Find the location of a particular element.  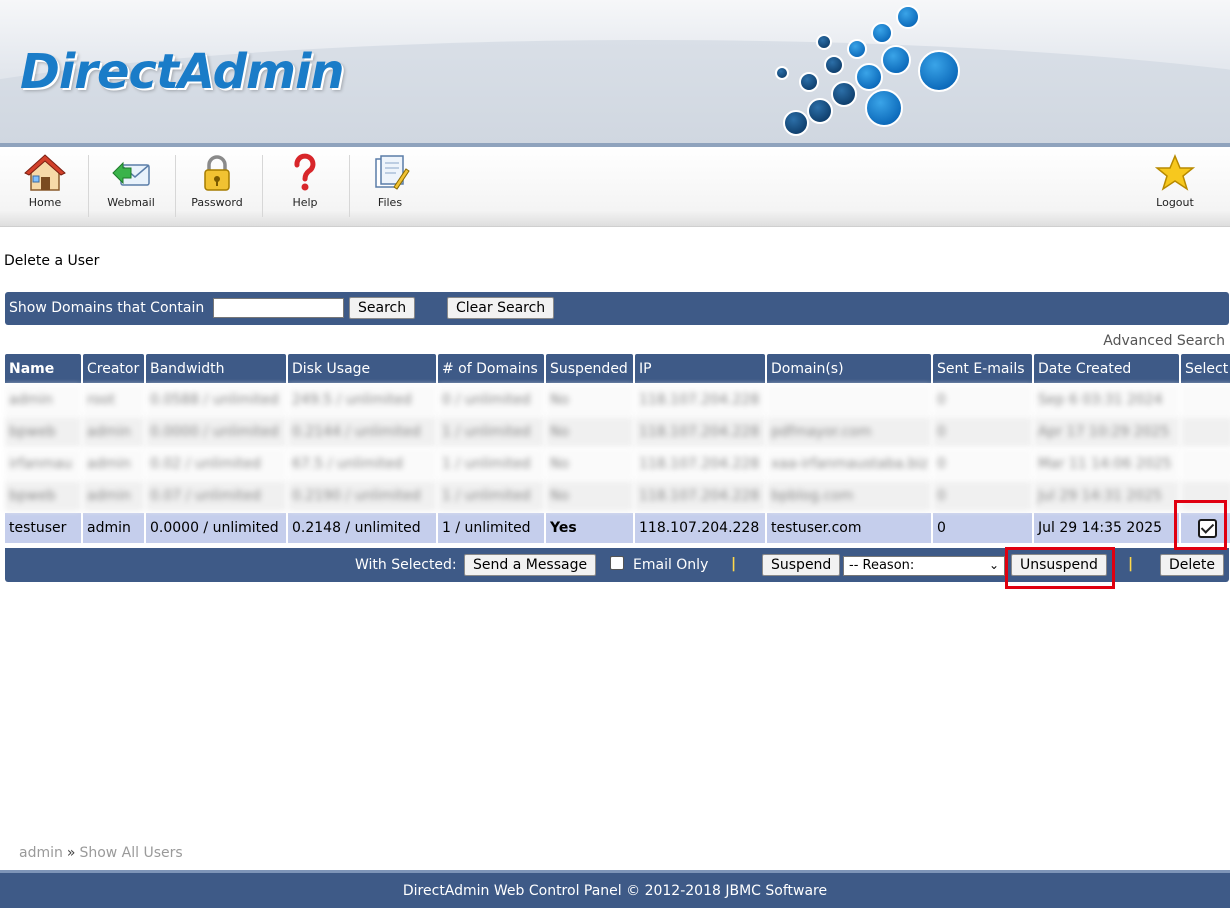

breadcrumb: admin» Show All Users is located at coordinates (101, 853).